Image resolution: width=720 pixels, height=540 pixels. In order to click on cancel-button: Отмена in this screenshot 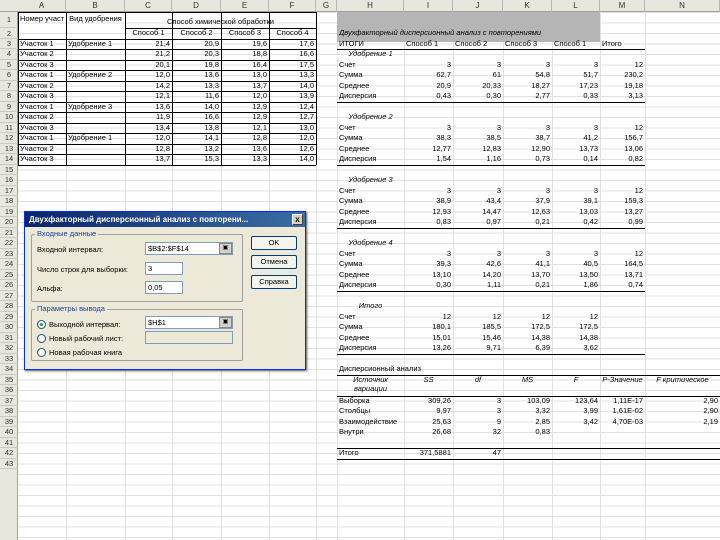, I will do `click(274, 262)`.